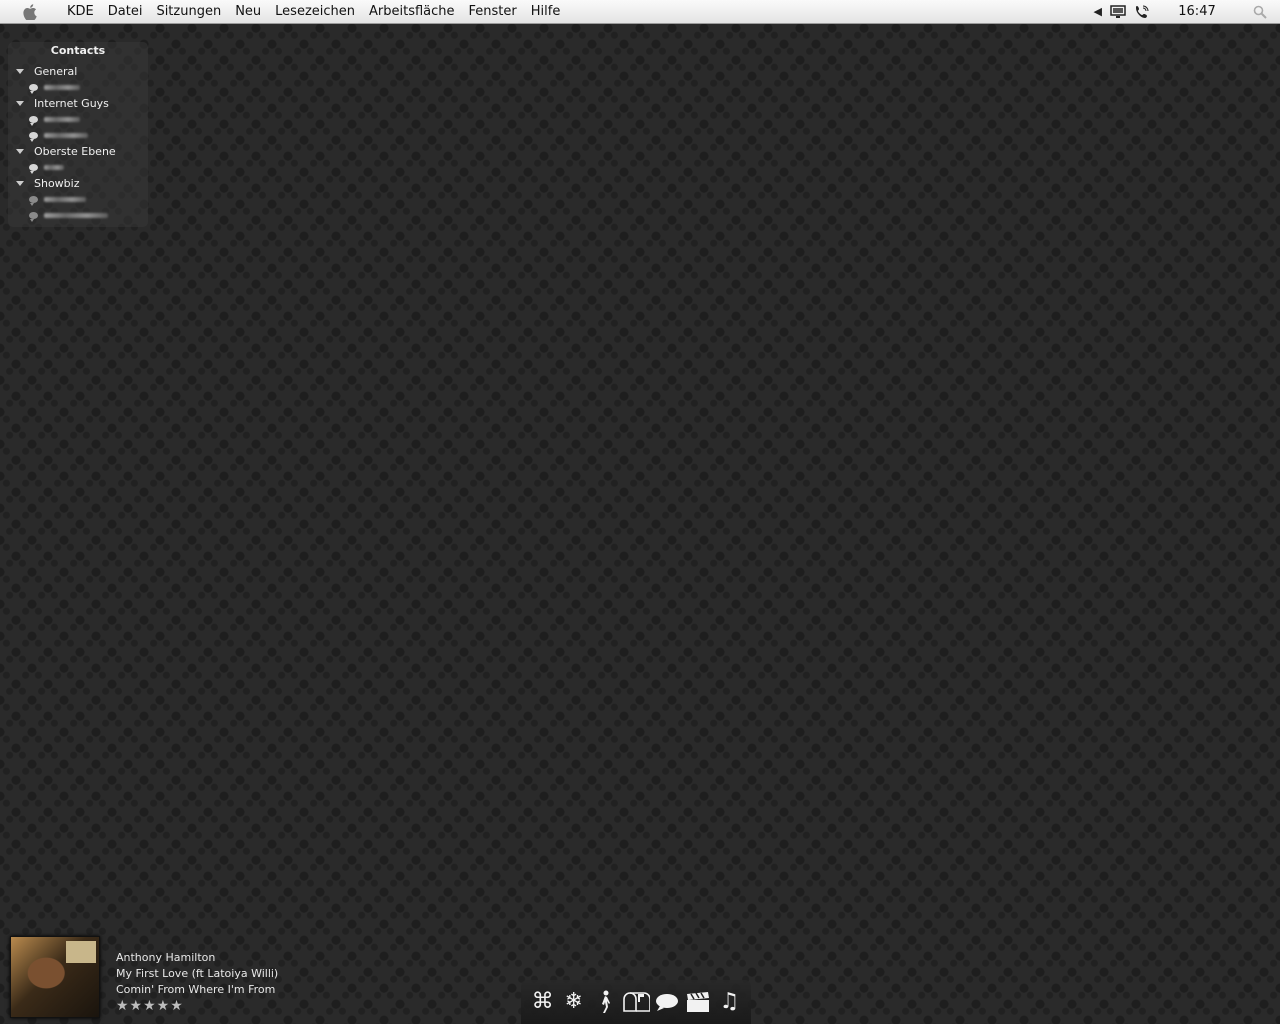  I want to click on track-rating: ★★★★★, so click(197, 1006).